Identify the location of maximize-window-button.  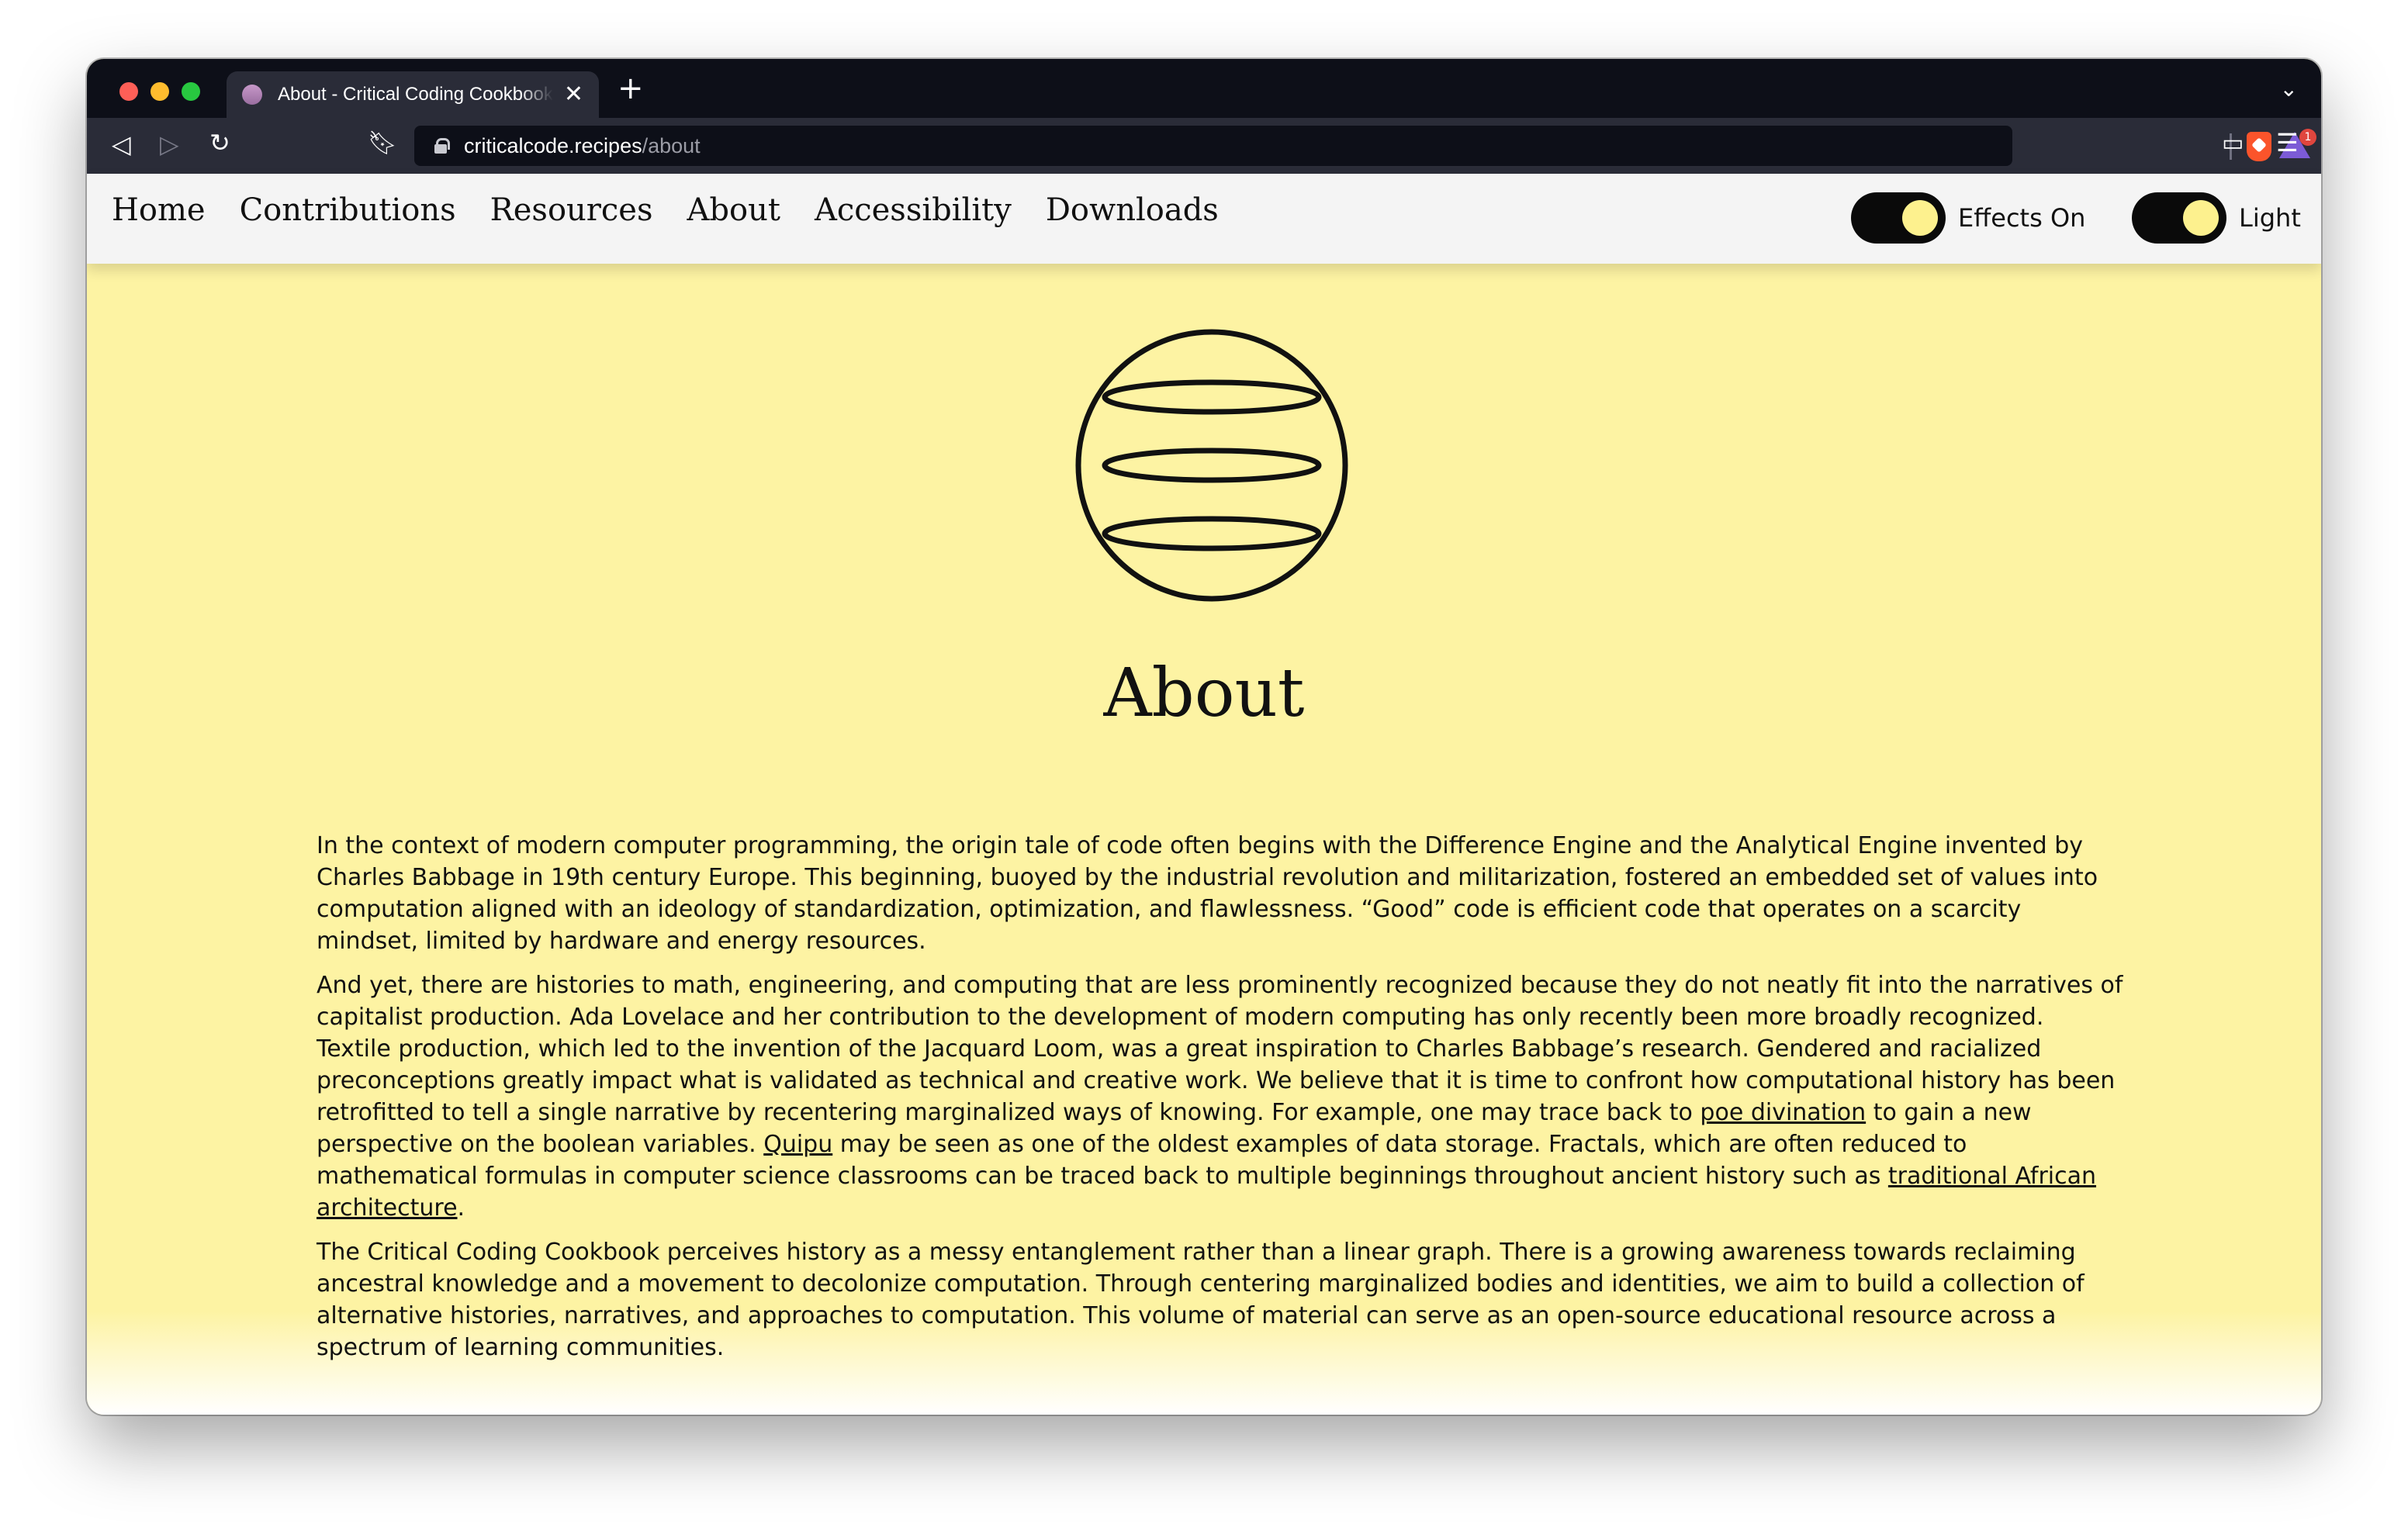
(191, 91).